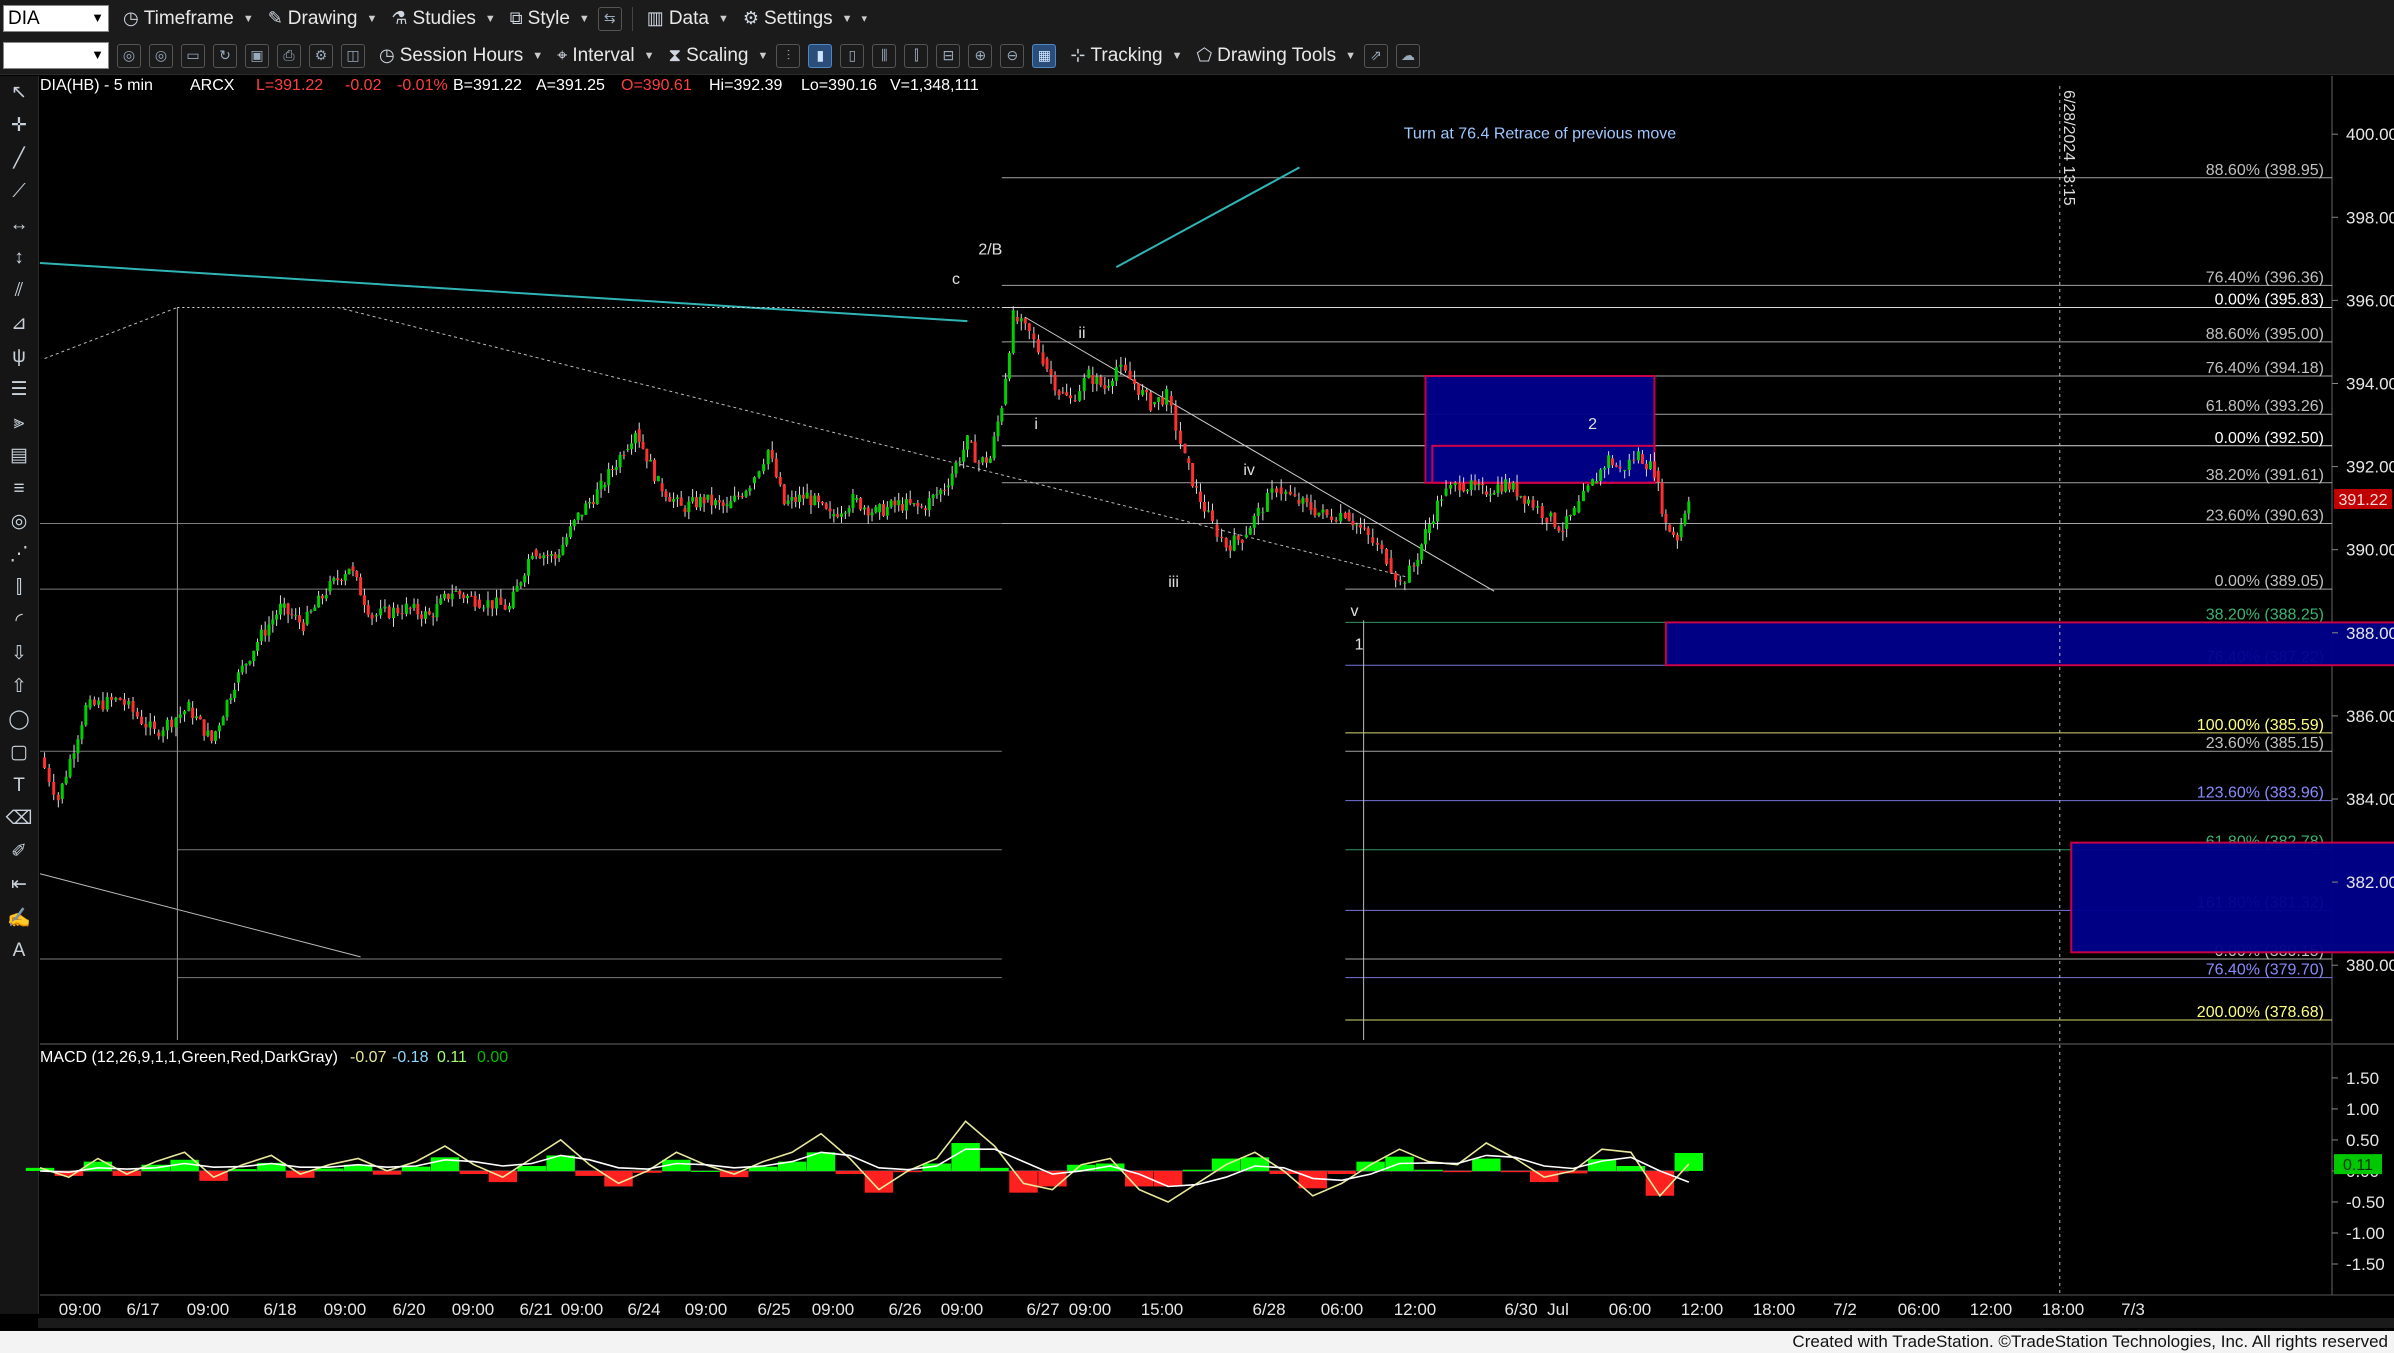  What do you see at coordinates (1216, 1323) in the screenshot?
I see `time-scrollbar` at bounding box center [1216, 1323].